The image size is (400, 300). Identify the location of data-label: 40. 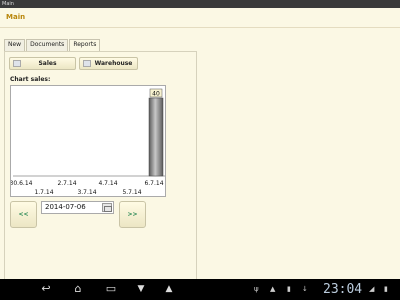
(156, 94).